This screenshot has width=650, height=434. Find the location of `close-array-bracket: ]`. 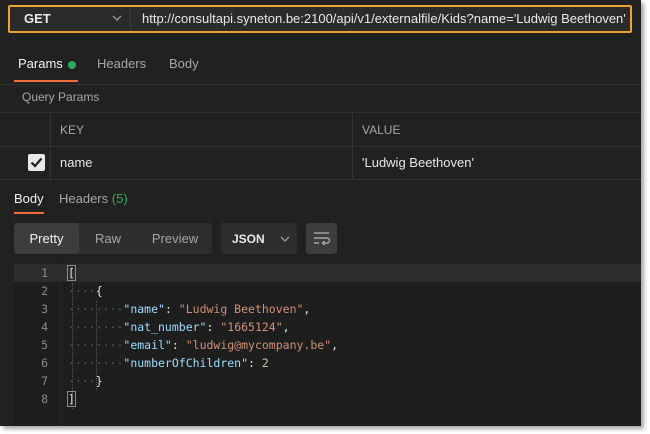

close-array-bracket: ] is located at coordinates (71, 399).